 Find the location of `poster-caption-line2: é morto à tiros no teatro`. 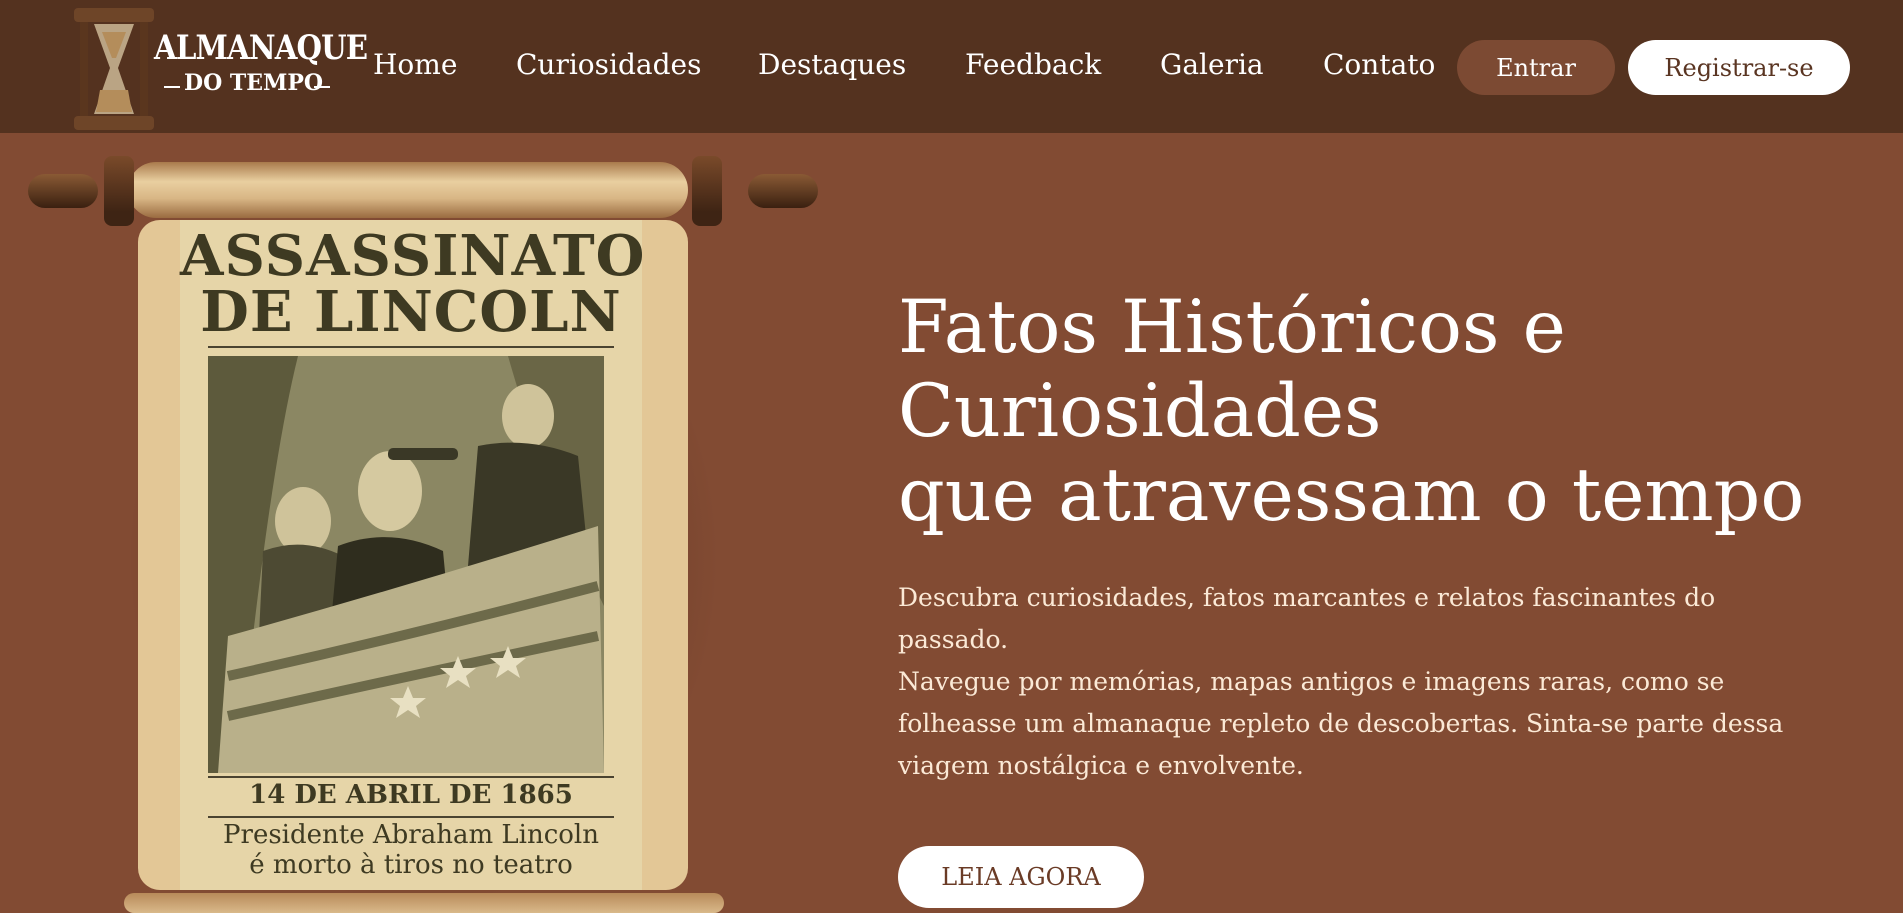

poster-caption-line2: é morto à tiros no teatro is located at coordinates (411, 865).